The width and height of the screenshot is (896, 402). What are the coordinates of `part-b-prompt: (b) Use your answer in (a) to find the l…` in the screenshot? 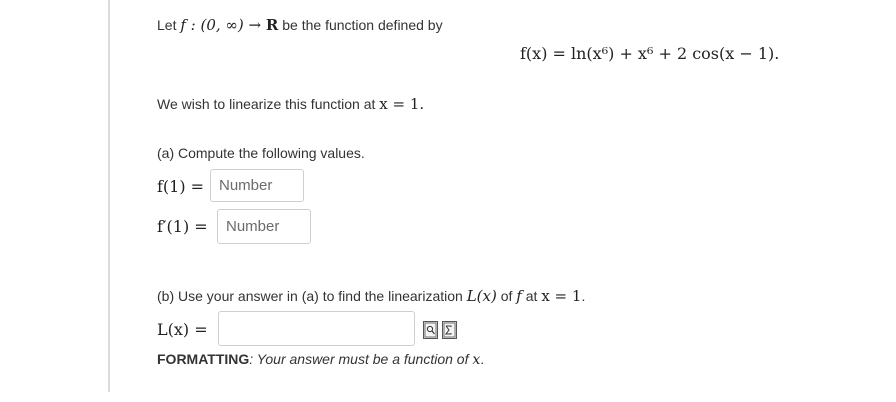 It's located at (371, 296).